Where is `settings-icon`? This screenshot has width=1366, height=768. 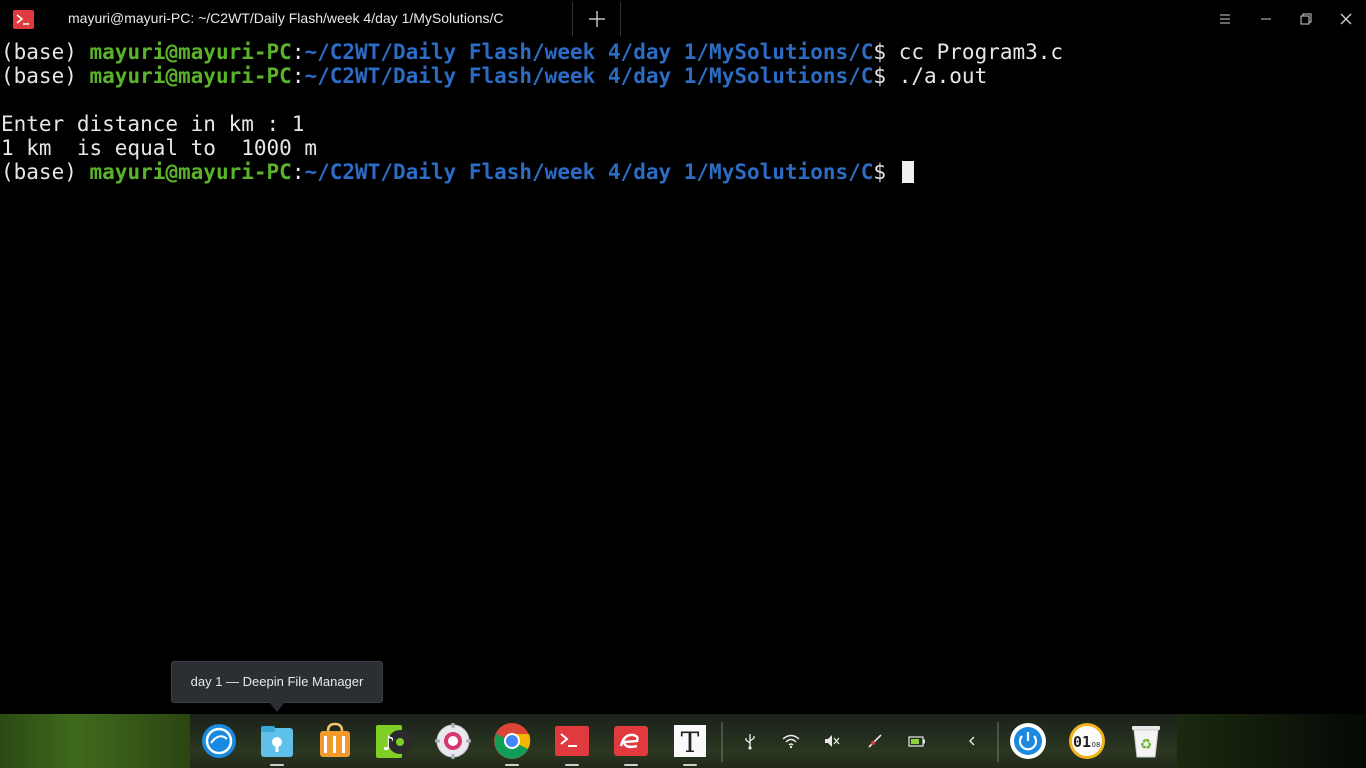 settings-icon is located at coordinates (453, 741).